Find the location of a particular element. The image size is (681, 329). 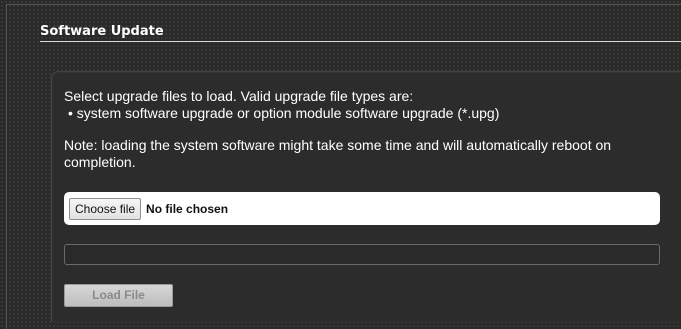

file-status-text: No file chosen is located at coordinates (187, 208).